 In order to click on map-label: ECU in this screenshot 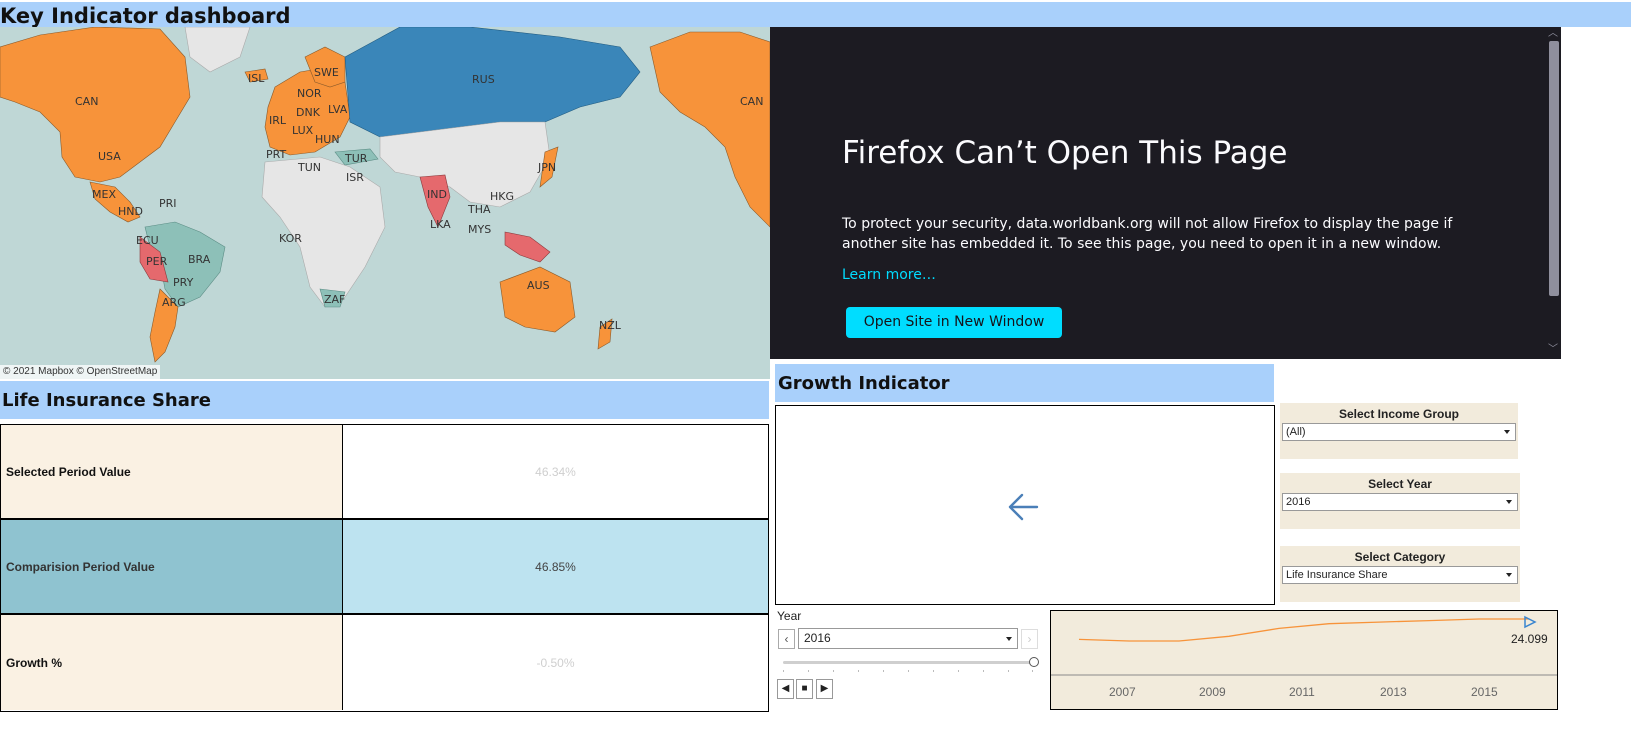, I will do `click(147, 240)`.